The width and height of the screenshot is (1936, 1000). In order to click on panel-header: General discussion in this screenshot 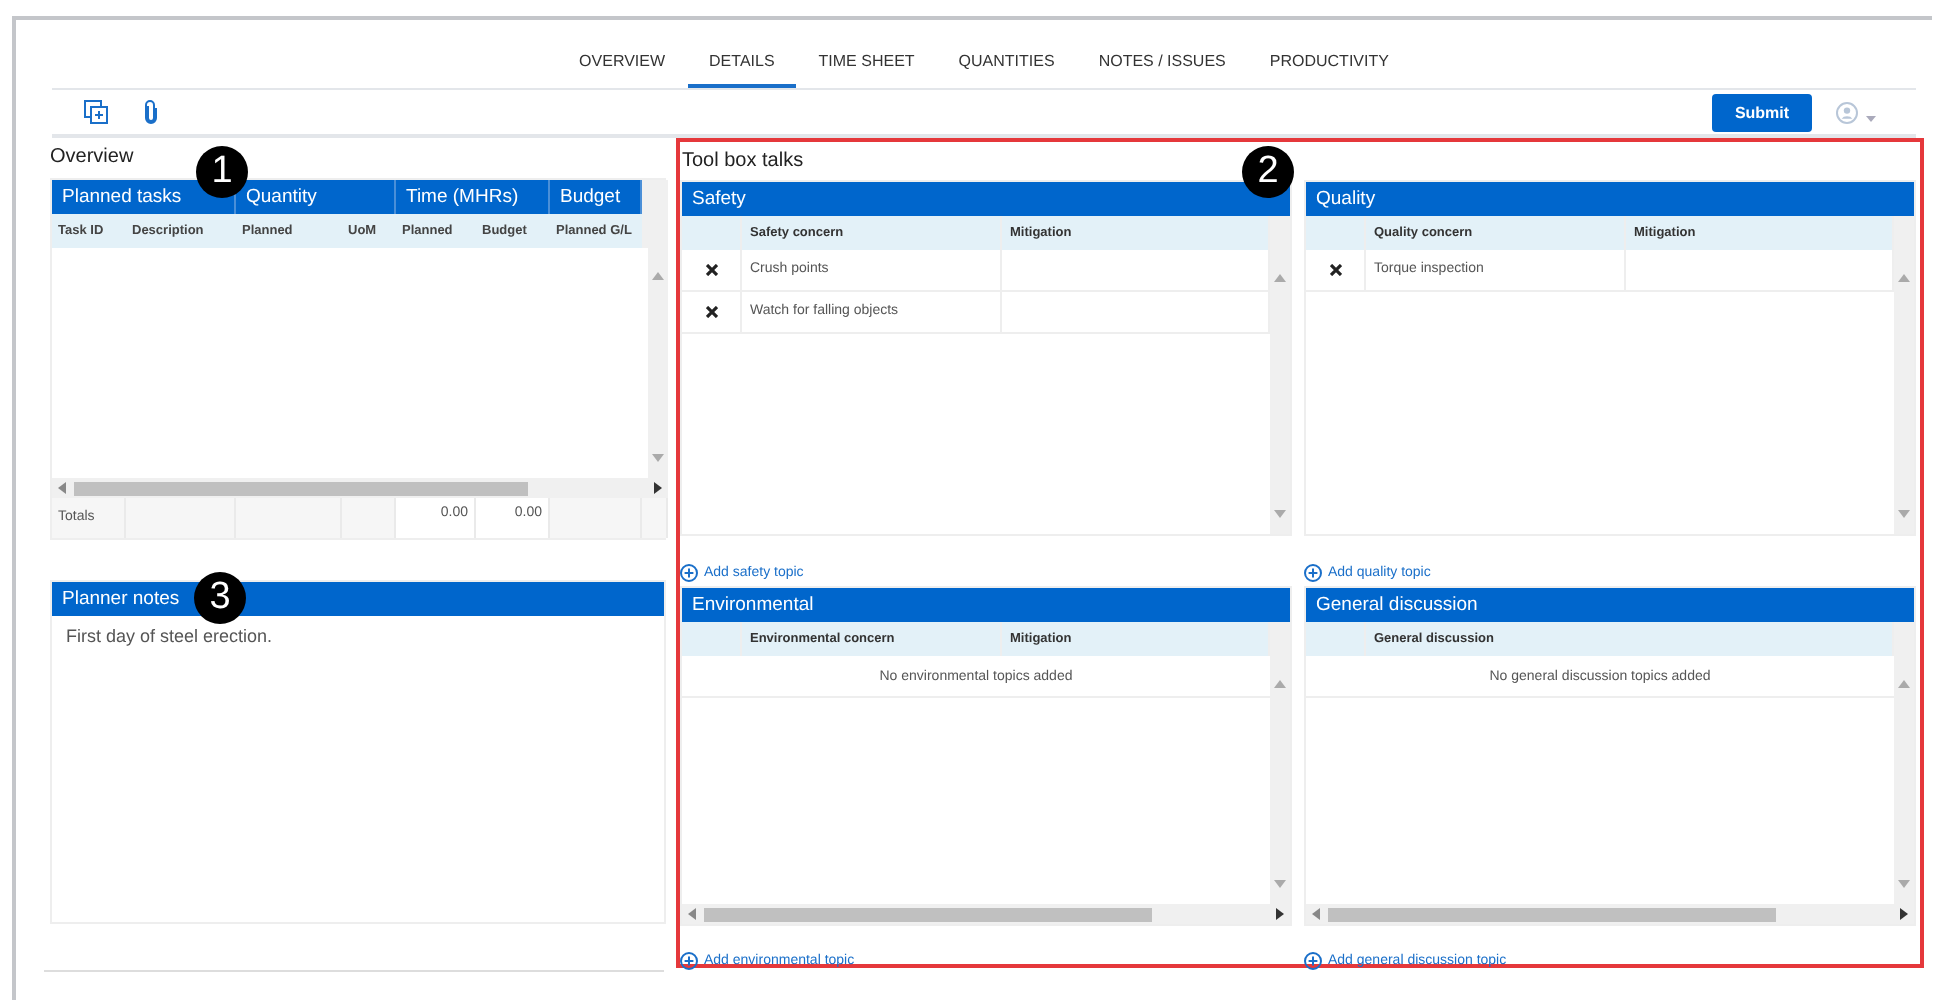, I will do `click(1610, 605)`.